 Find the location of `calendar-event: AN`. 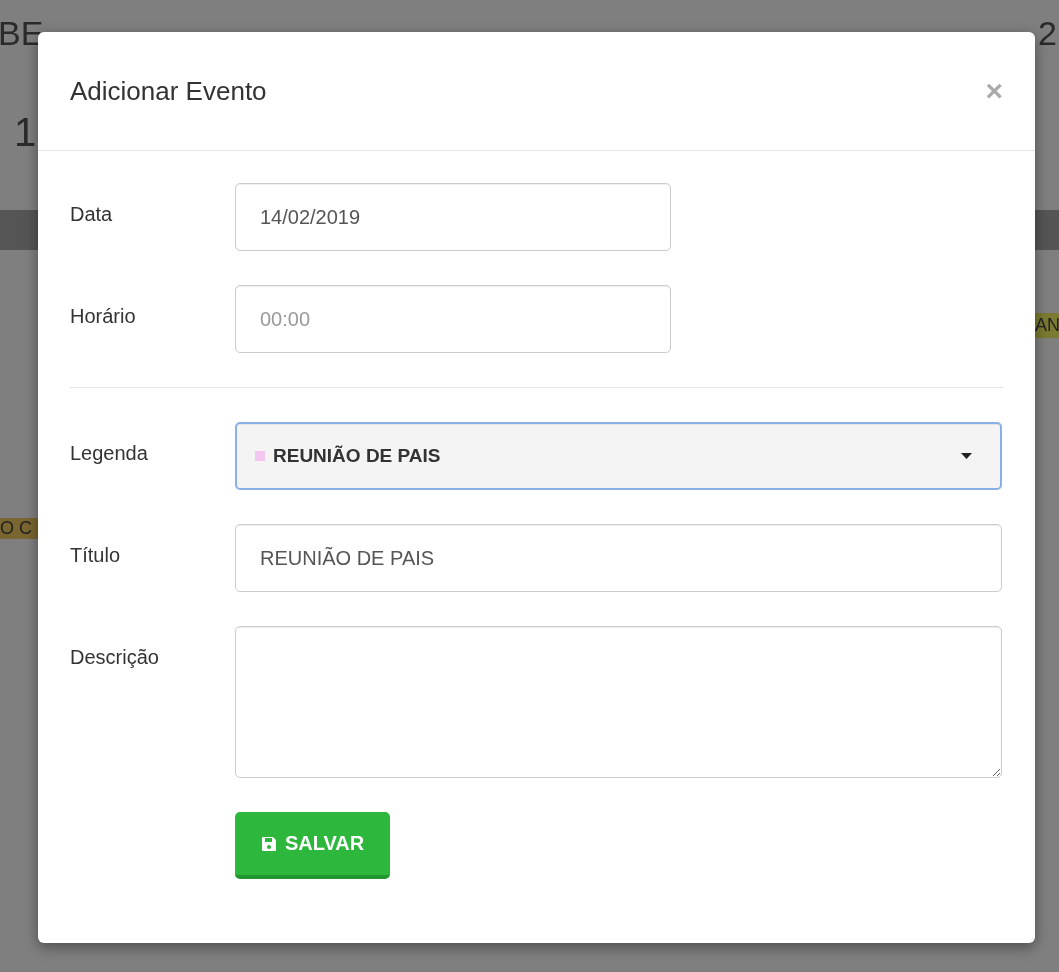

calendar-event: AN is located at coordinates (1047, 325).